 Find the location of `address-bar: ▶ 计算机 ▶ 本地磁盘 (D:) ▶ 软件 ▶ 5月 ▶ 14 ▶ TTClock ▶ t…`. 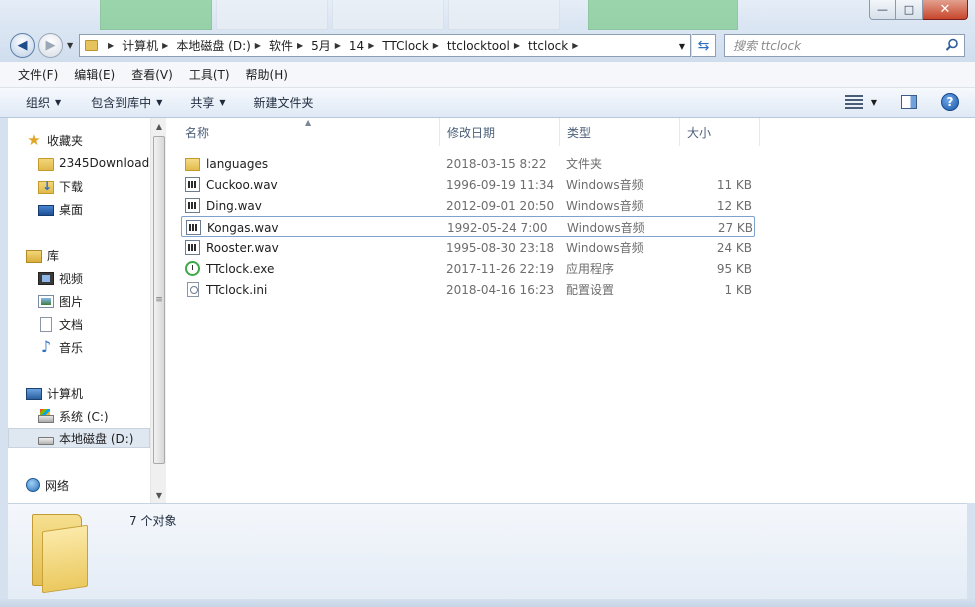

address-bar: ▶ 计算机 ▶ 本地磁盘 (D:) ▶ 软件 ▶ 5月 ▶ 14 ▶ TTClock ▶ t… is located at coordinates (385, 45).